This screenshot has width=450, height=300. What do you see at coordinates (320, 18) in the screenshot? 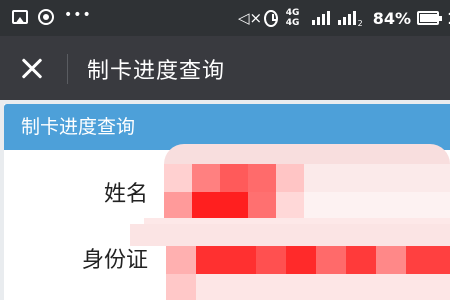
I see `signal-icon` at bounding box center [320, 18].